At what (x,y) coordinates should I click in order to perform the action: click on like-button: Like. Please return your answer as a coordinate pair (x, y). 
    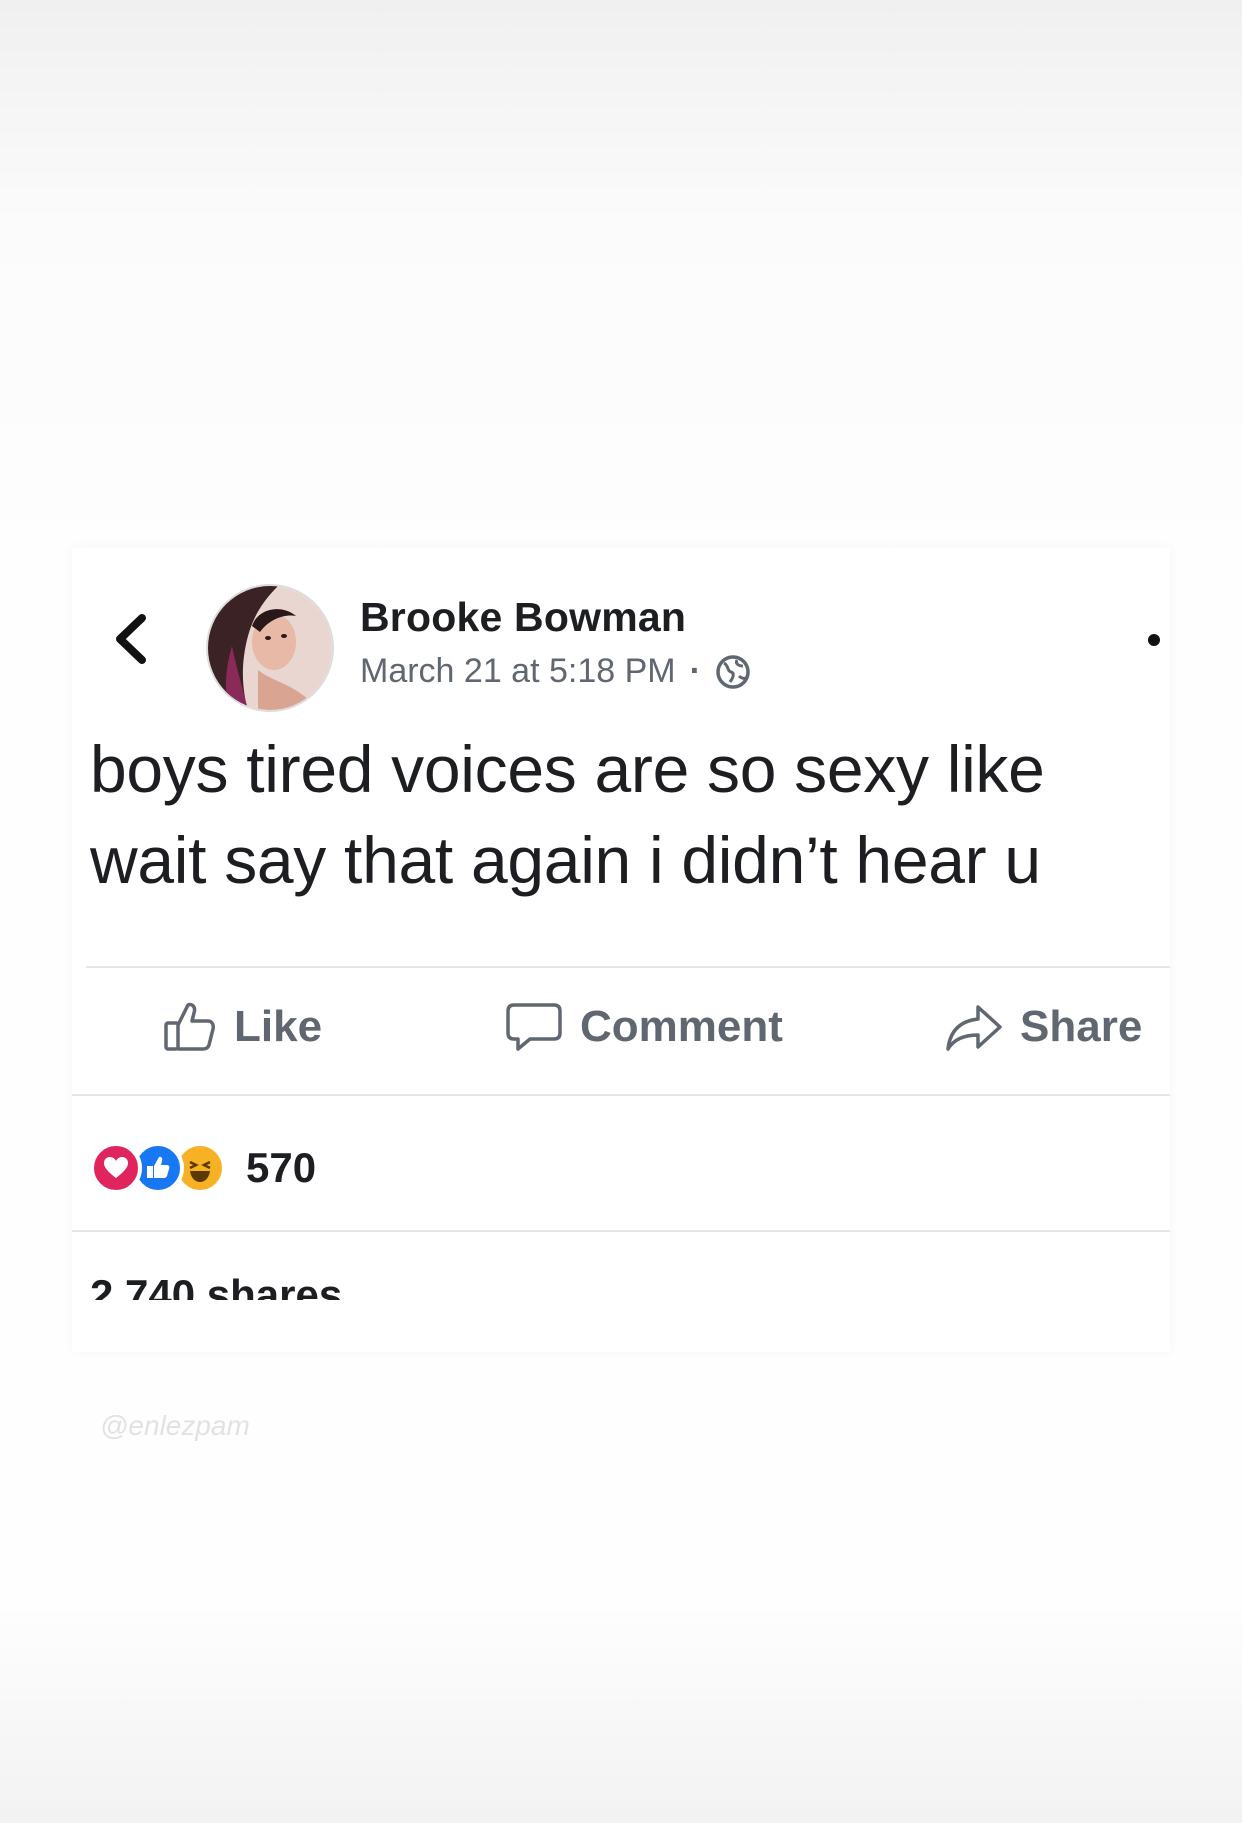
    Looking at the image, I should click on (242, 1027).